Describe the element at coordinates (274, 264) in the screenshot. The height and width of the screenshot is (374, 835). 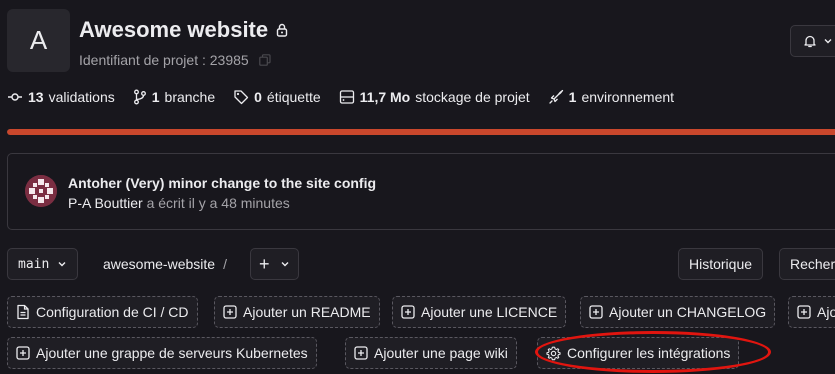
I see `add-file-dropdown: +` at that location.